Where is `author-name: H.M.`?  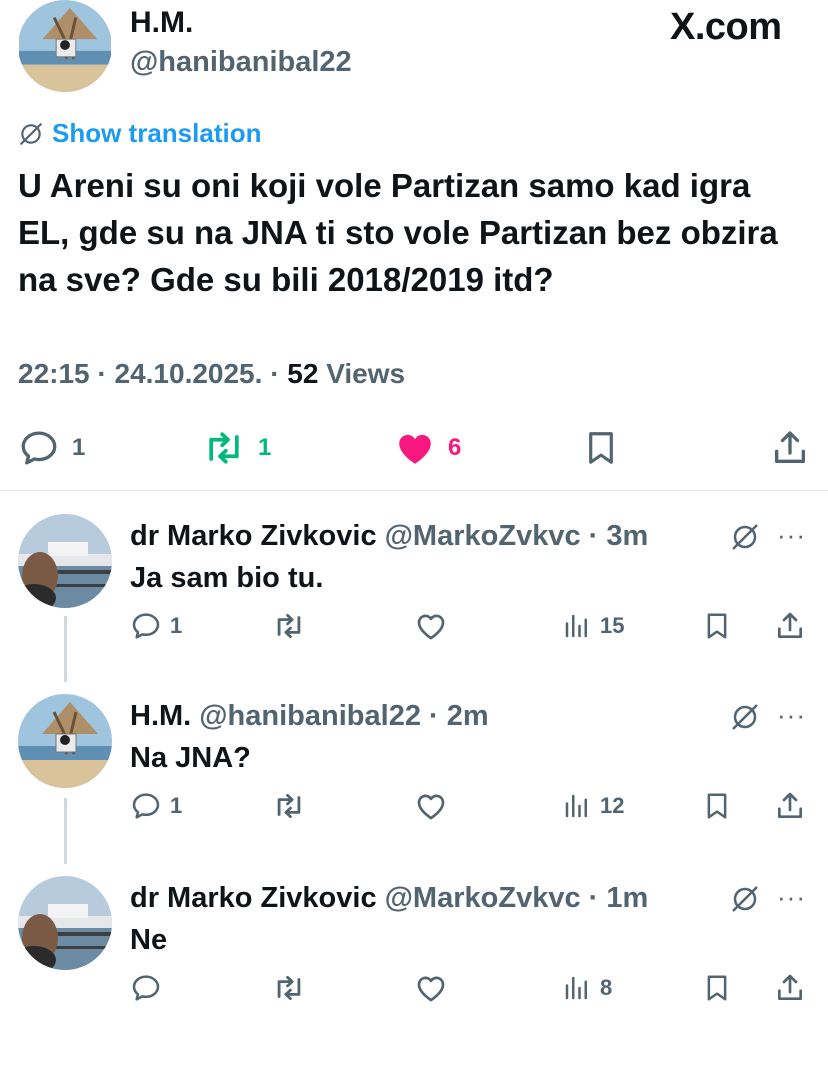
author-name: H.M. is located at coordinates (161, 23).